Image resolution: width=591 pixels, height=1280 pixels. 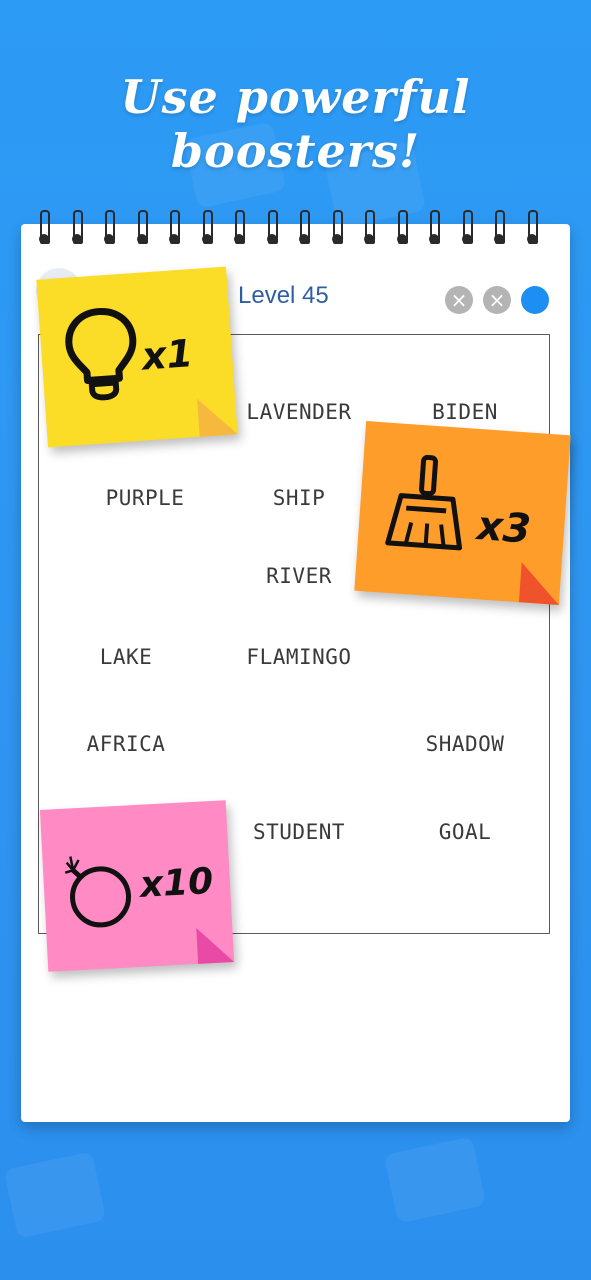 What do you see at coordinates (295, 124) in the screenshot?
I see `promo-headline: Use powerful boosters!` at bounding box center [295, 124].